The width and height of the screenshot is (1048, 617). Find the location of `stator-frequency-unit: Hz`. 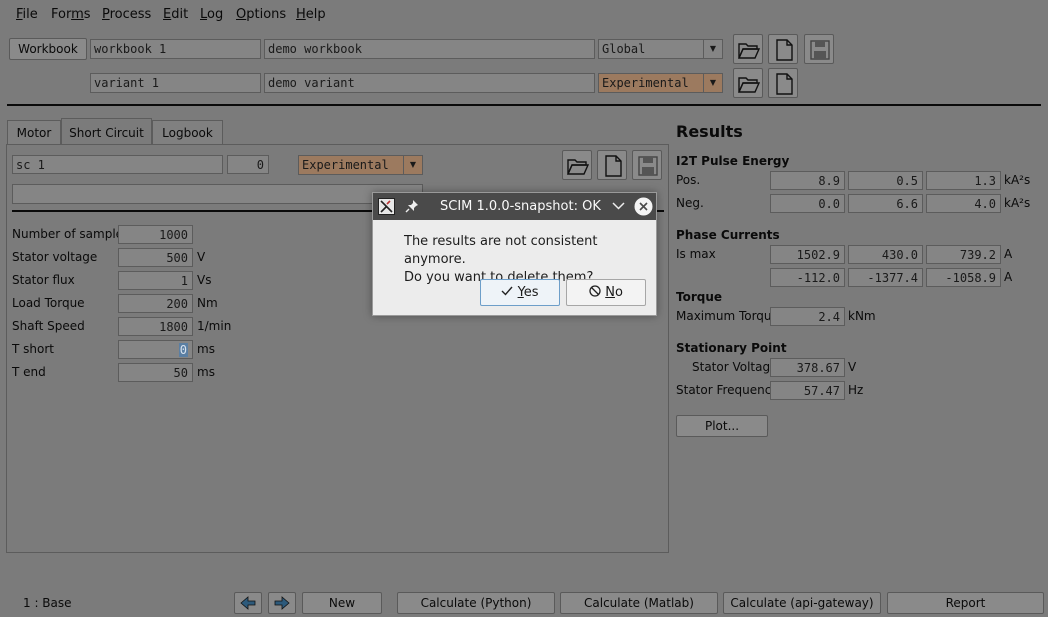

stator-frequency-unit: Hz is located at coordinates (856, 390).